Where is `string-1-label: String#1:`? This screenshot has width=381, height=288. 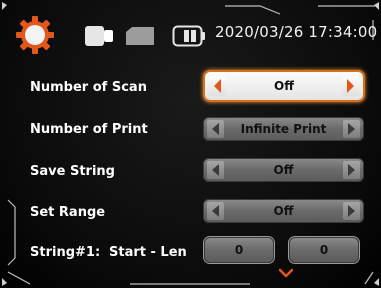 string-1-label: String#1: is located at coordinates (65, 252).